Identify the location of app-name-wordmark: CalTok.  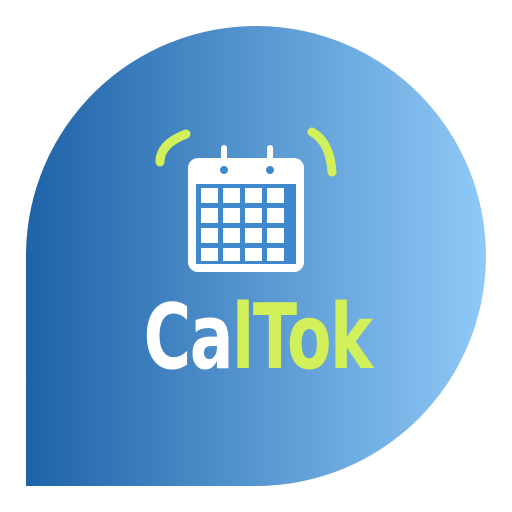
(257, 338).